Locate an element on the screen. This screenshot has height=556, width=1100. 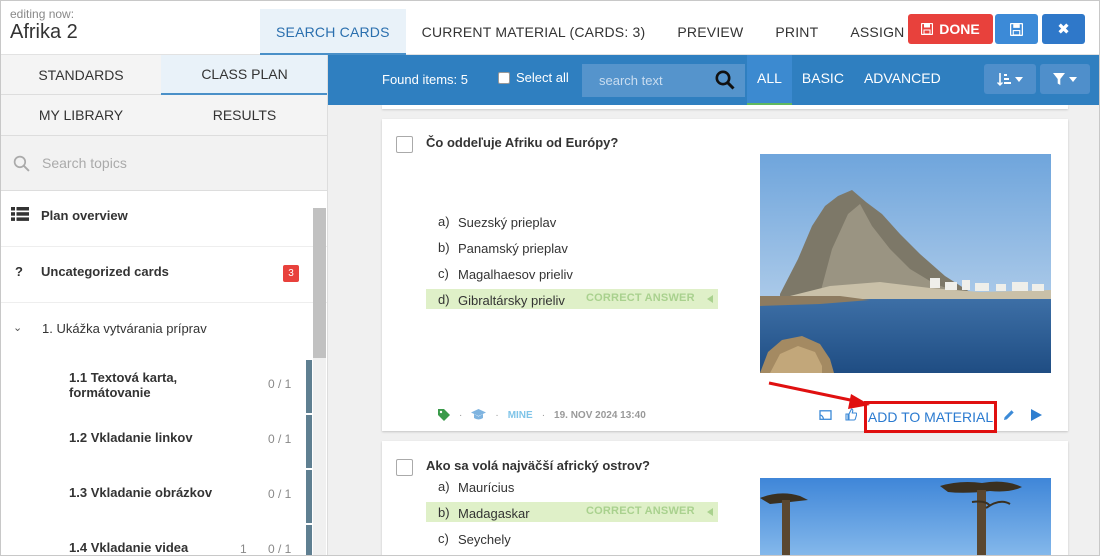
lesson-extra-count: 1 is located at coordinates (243, 548).